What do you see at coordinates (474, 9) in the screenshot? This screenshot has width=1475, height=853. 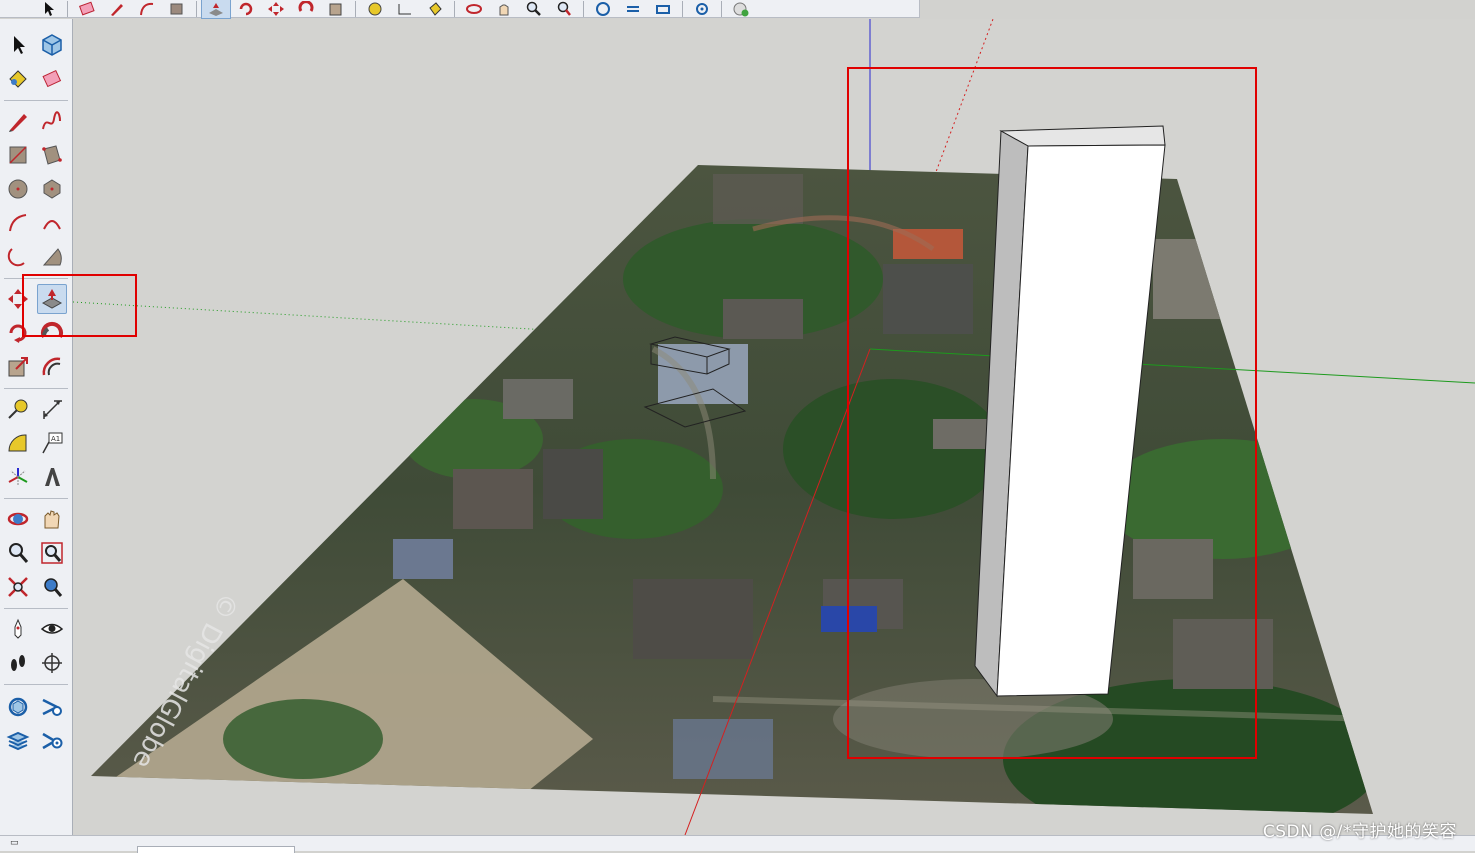 I see `orbit-icon` at bounding box center [474, 9].